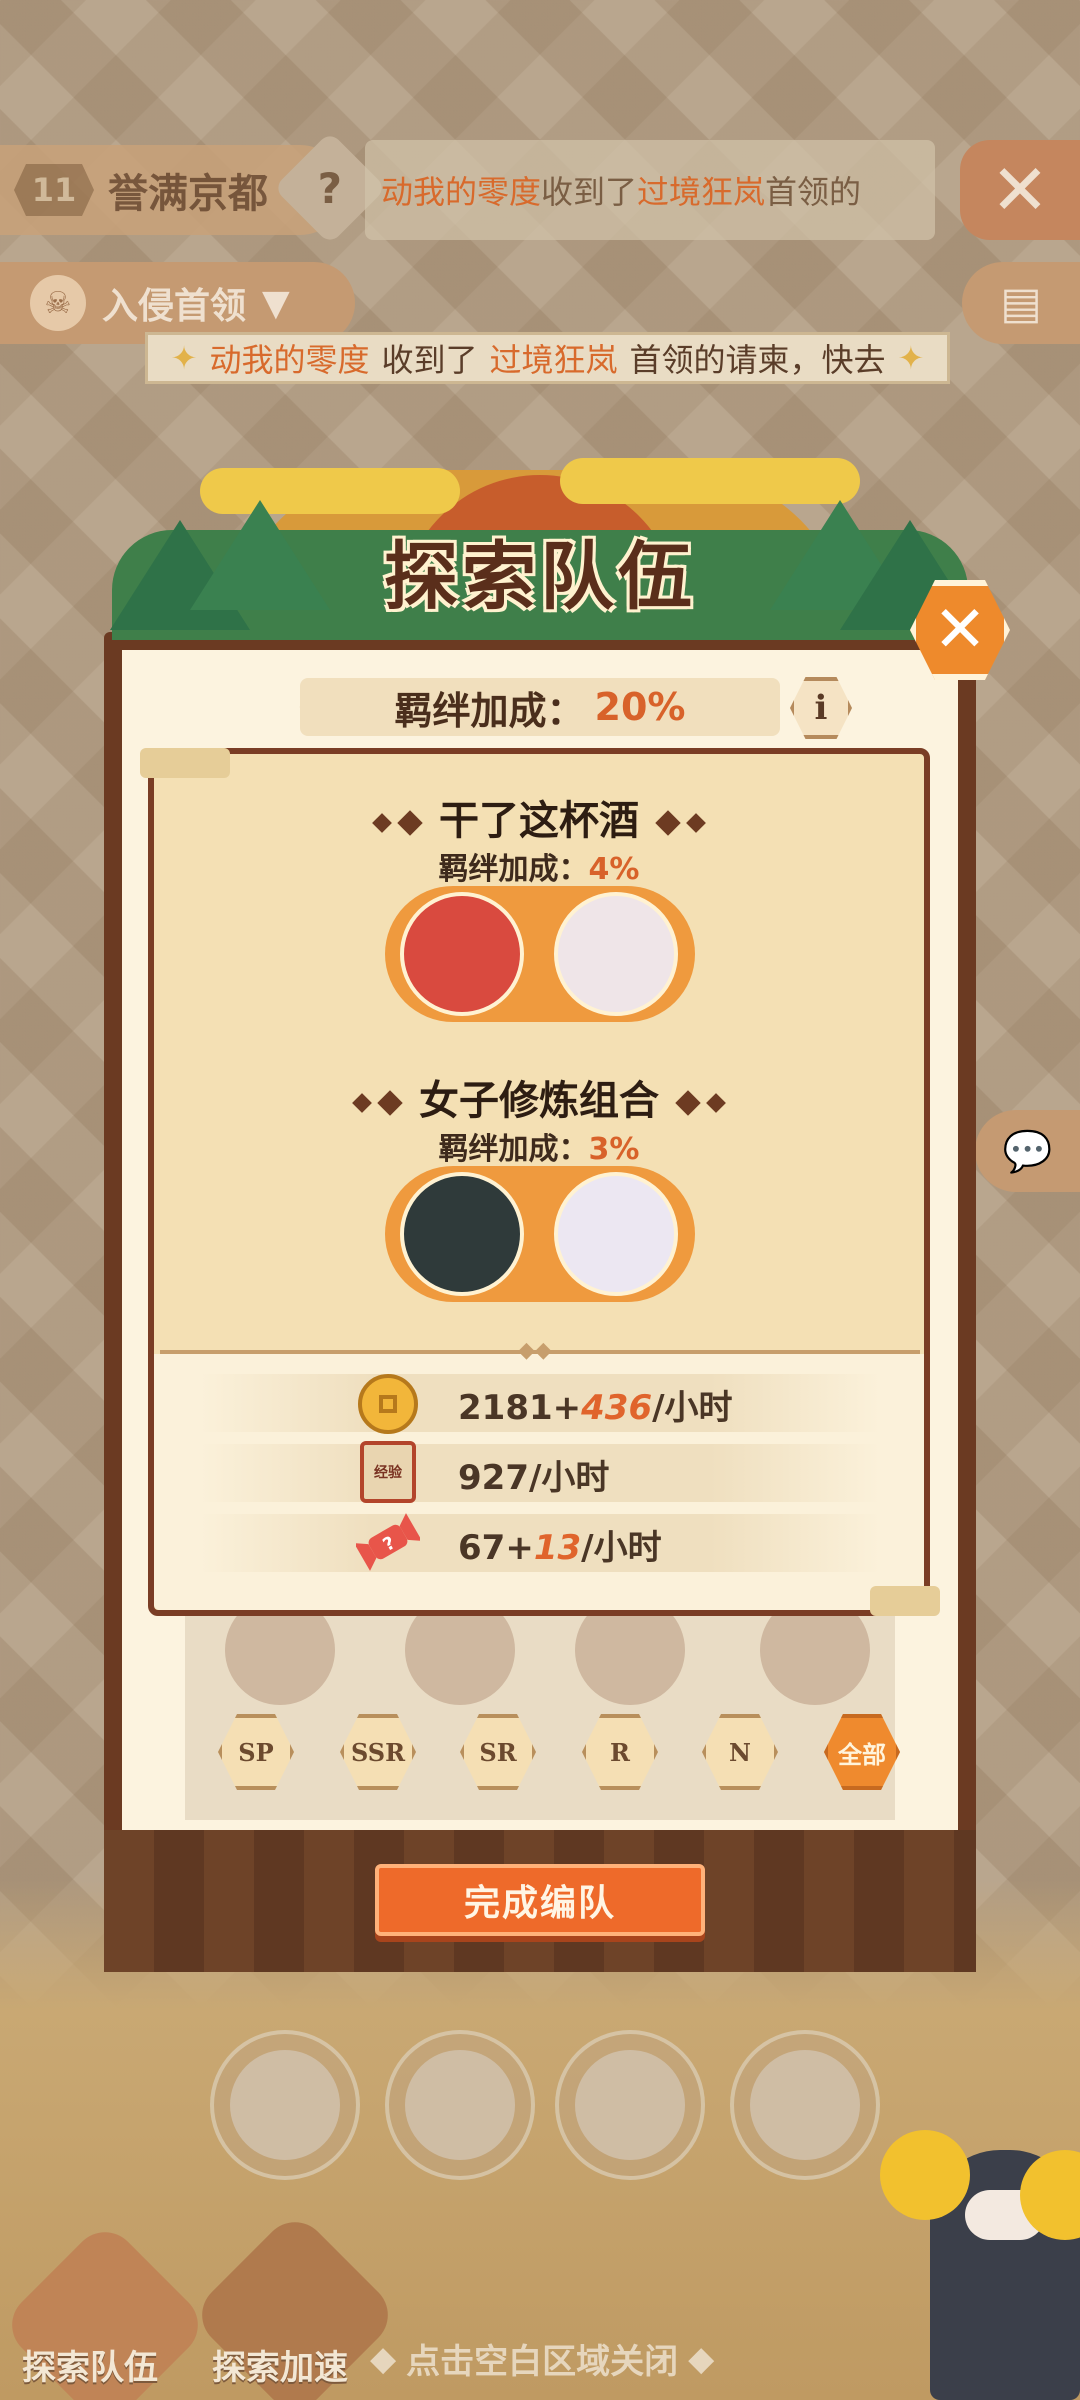 Image resolution: width=1080 pixels, height=2400 pixels. What do you see at coordinates (757, 360) in the screenshot?
I see `banner-text-end: 首领的请柬，快去` at bounding box center [757, 360].